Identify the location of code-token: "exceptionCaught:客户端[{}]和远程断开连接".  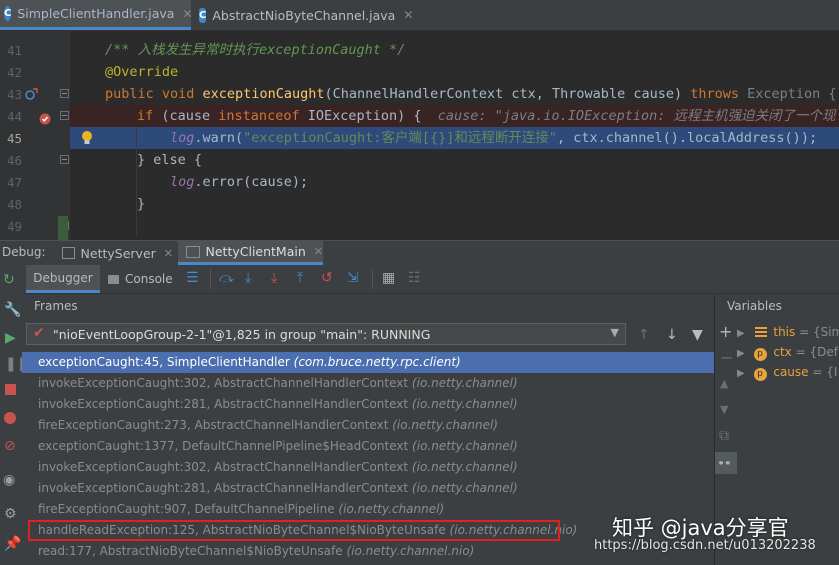
(400, 138).